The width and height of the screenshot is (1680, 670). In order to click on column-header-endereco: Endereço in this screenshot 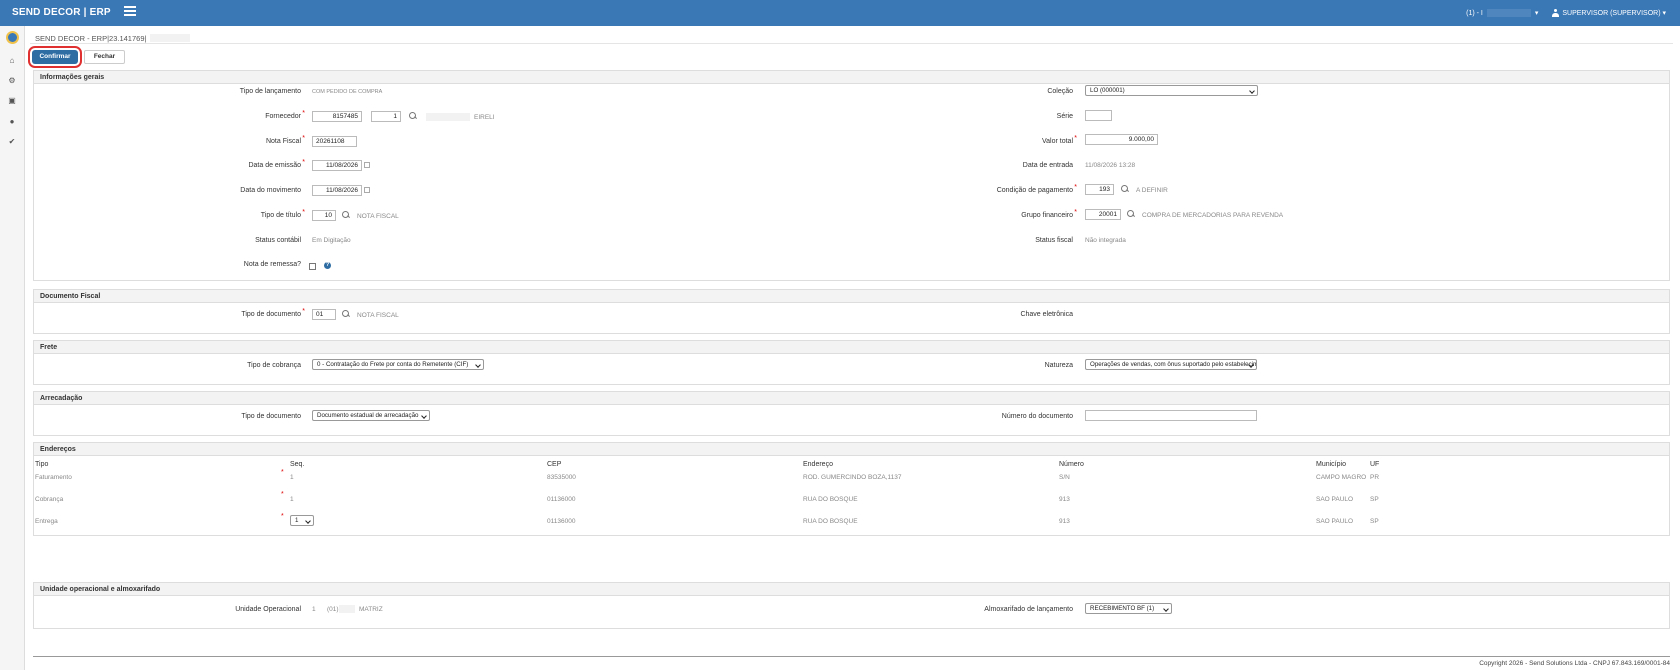, I will do `click(818, 464)`.